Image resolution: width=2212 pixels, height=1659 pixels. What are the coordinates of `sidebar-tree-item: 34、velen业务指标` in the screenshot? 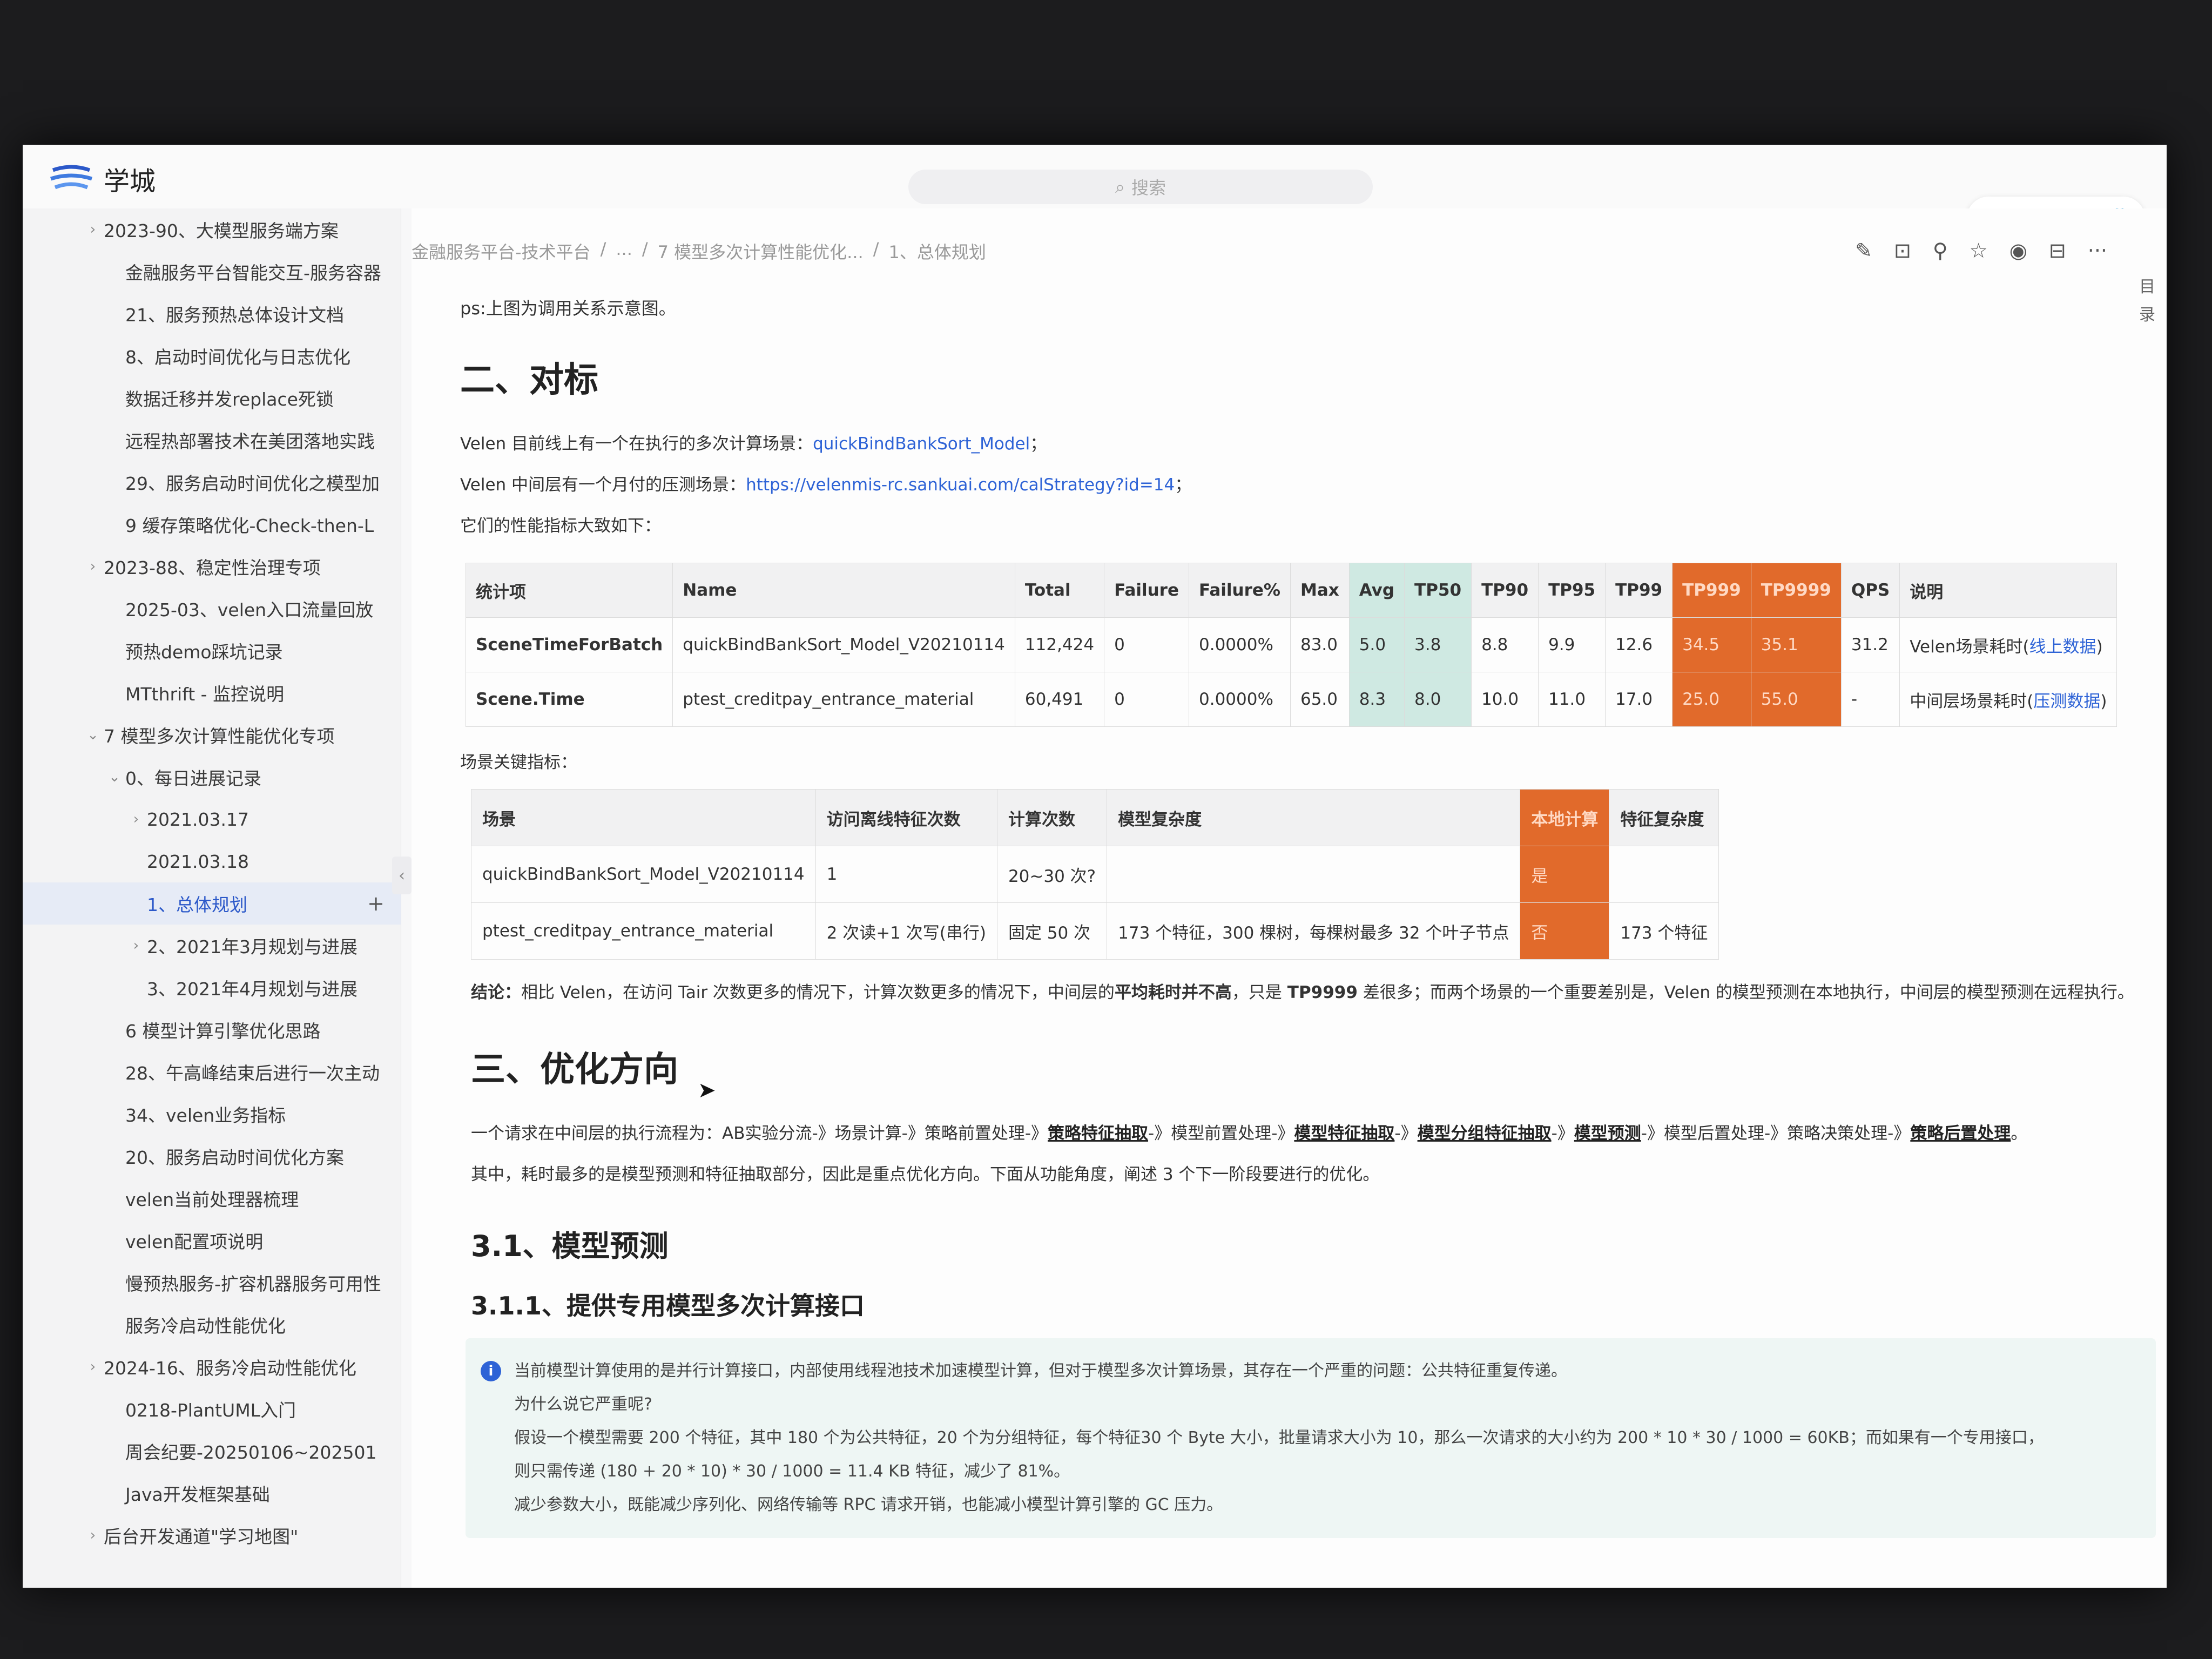 It's located at (212, 1114).